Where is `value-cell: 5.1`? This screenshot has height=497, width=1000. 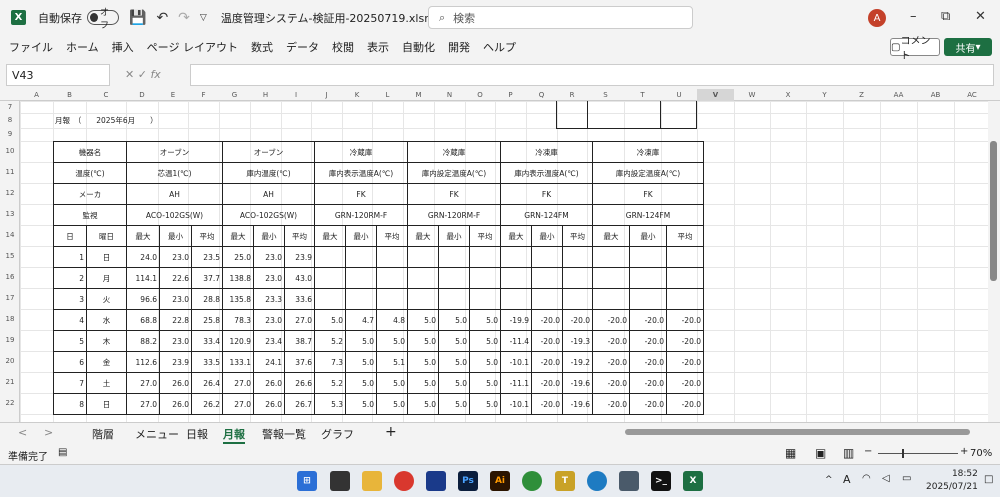
value-cell: 5.1 is located at coordinates (392, 362).